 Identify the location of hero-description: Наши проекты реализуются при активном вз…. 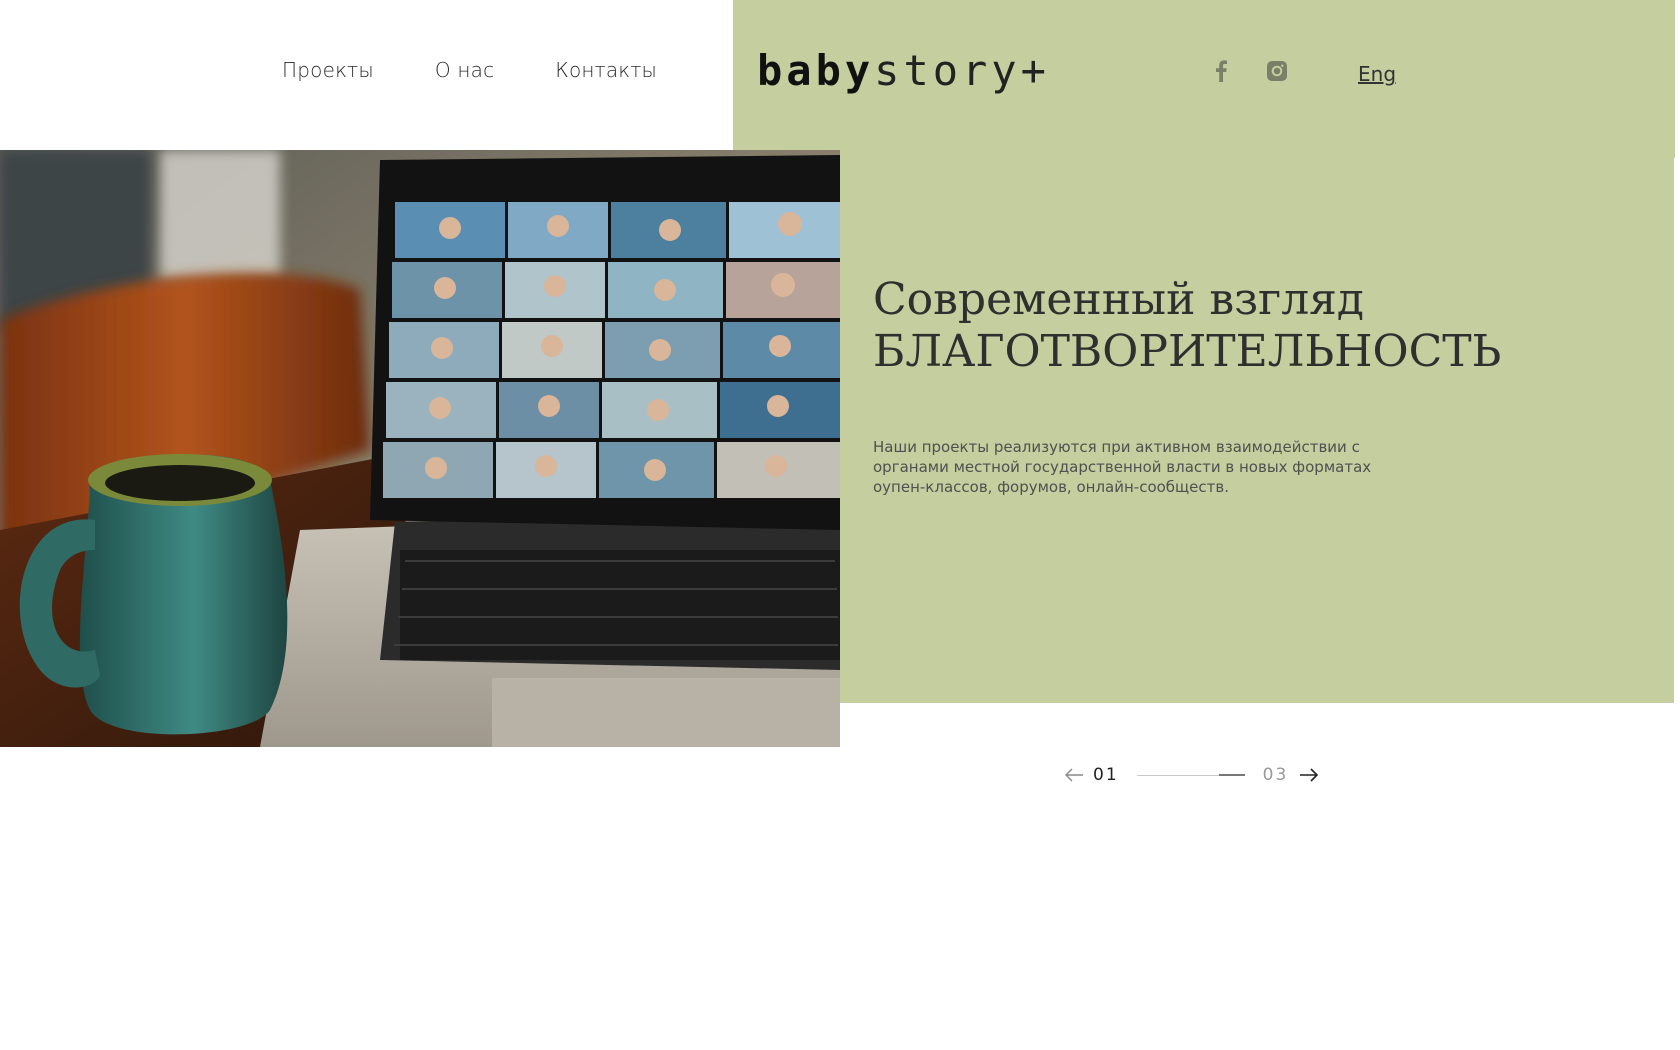
(1122, 467).